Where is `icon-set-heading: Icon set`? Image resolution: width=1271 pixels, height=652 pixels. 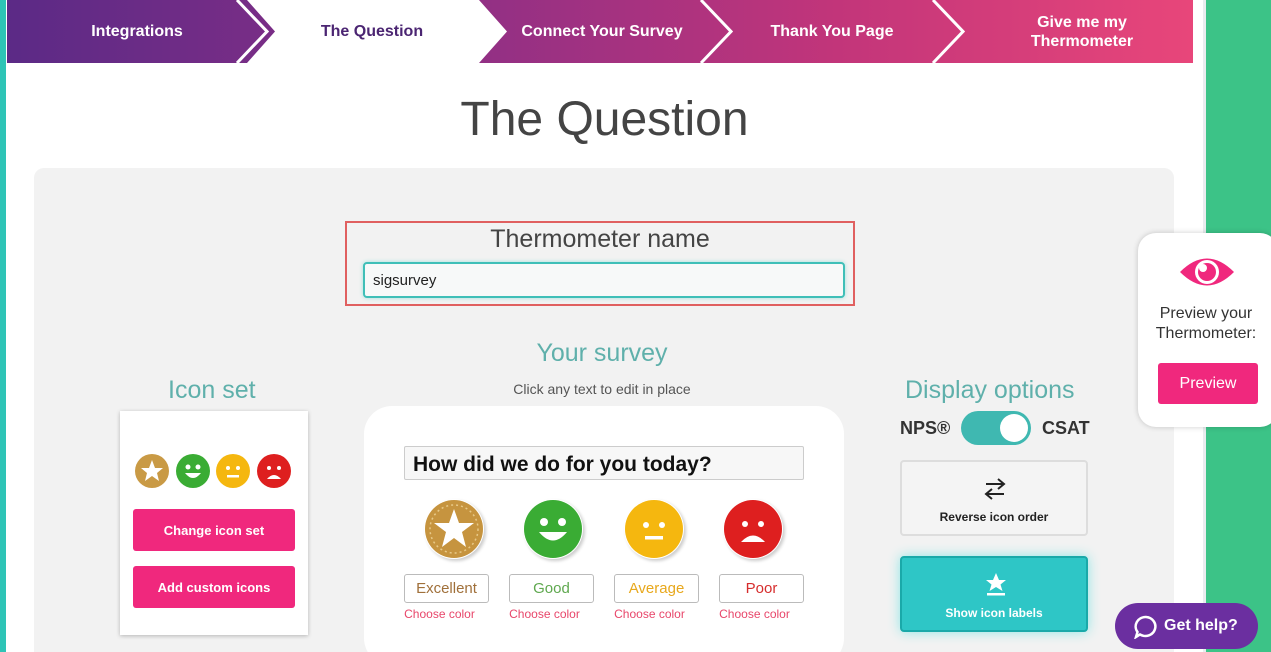
icon-set-heading: Icon set is located at coordinates (212, 390).